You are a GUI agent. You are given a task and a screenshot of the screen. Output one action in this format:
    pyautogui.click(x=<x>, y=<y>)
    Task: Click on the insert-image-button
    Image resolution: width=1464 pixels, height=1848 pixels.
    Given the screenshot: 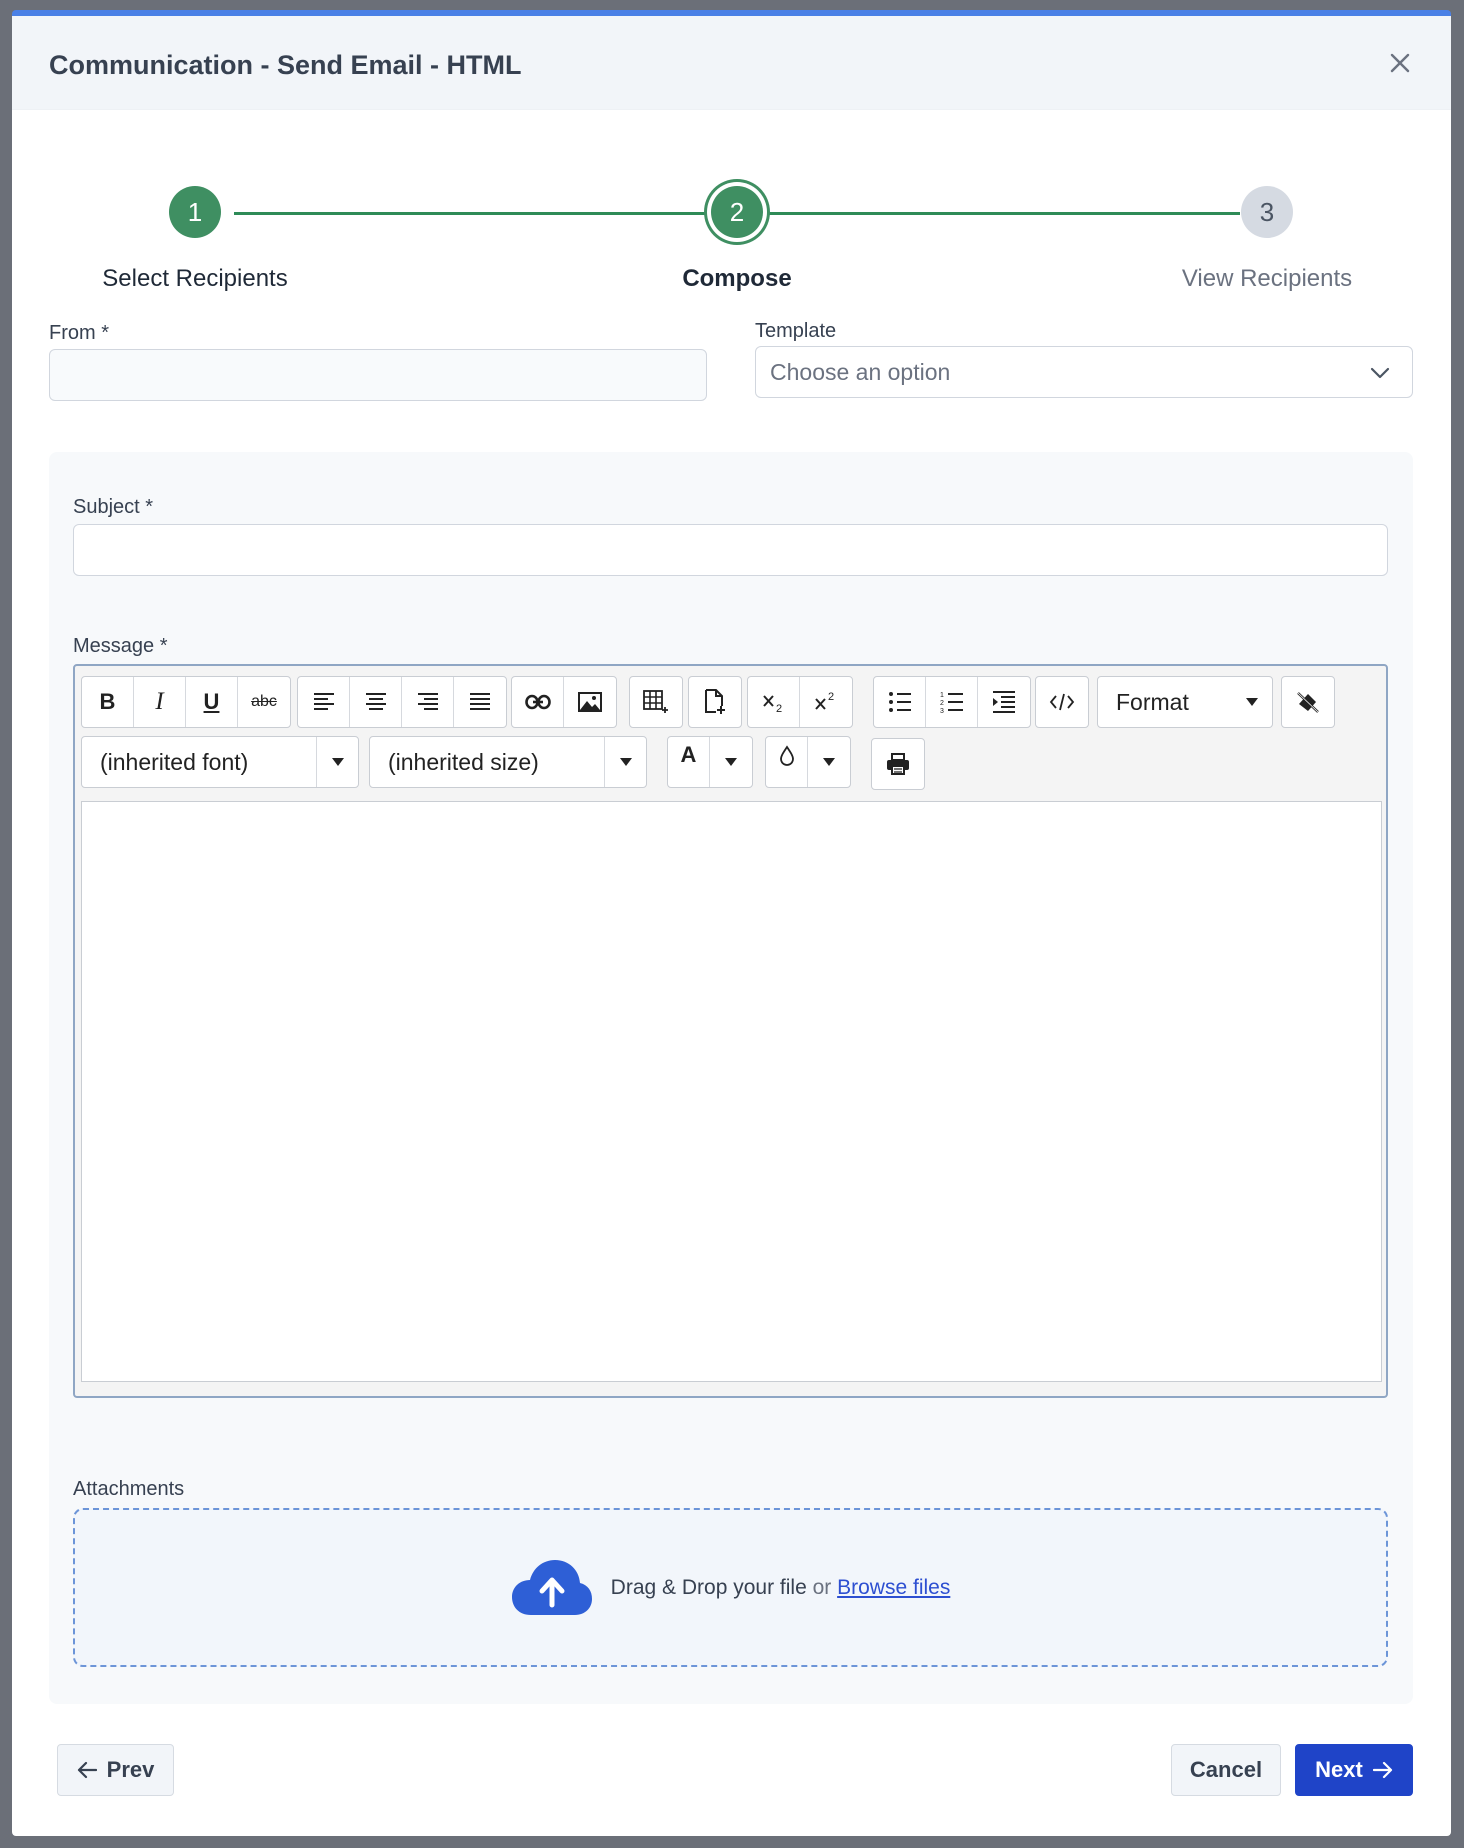 What is the action you would take?
    pyautogui.click(x=590, y=702)
    